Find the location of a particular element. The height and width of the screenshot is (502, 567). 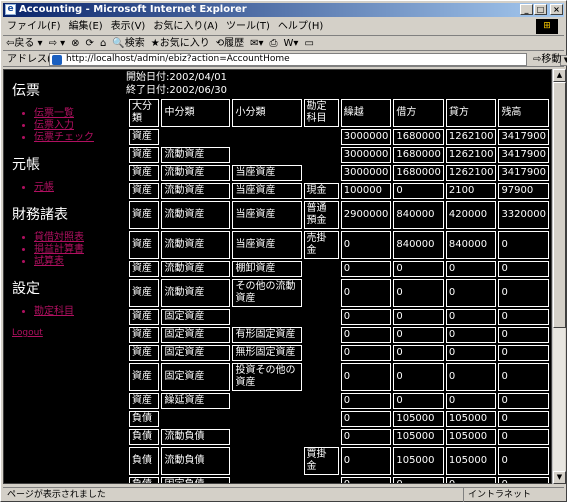

logout-link: Logout is located at coordinates (67, 333).